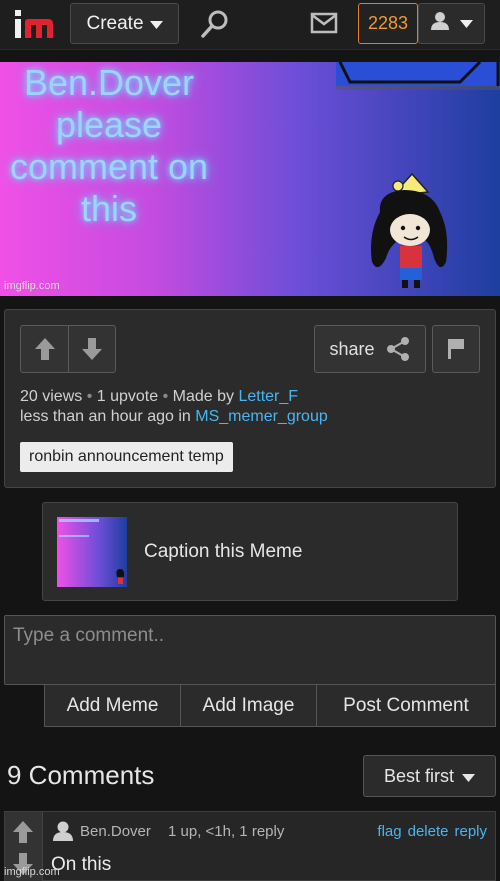 This screenshot has width=500, height=881. Describe the element at coordinates (440, 23) in the screenshot. I see `user-icon` at that location.